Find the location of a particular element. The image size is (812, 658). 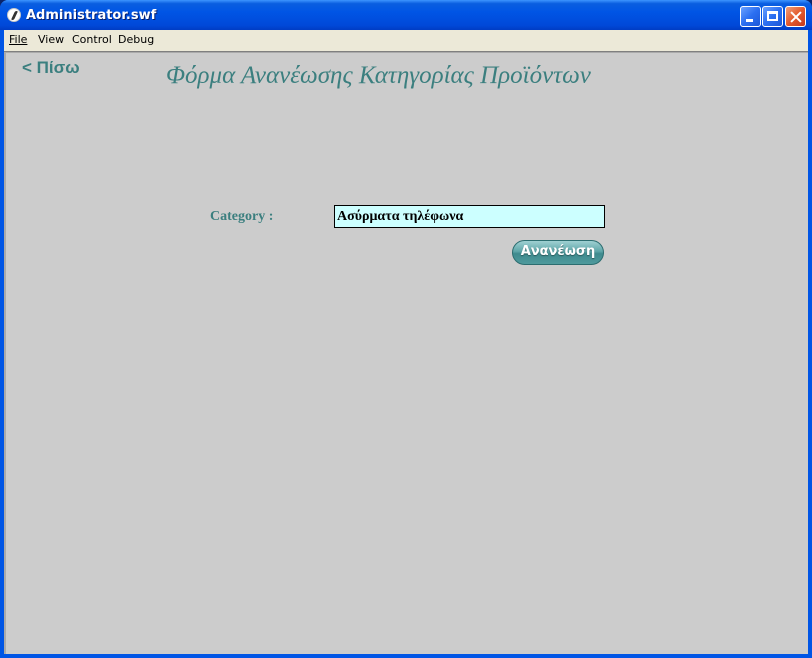

update-button: Ανανέωση is located at coordinates (558, 252).